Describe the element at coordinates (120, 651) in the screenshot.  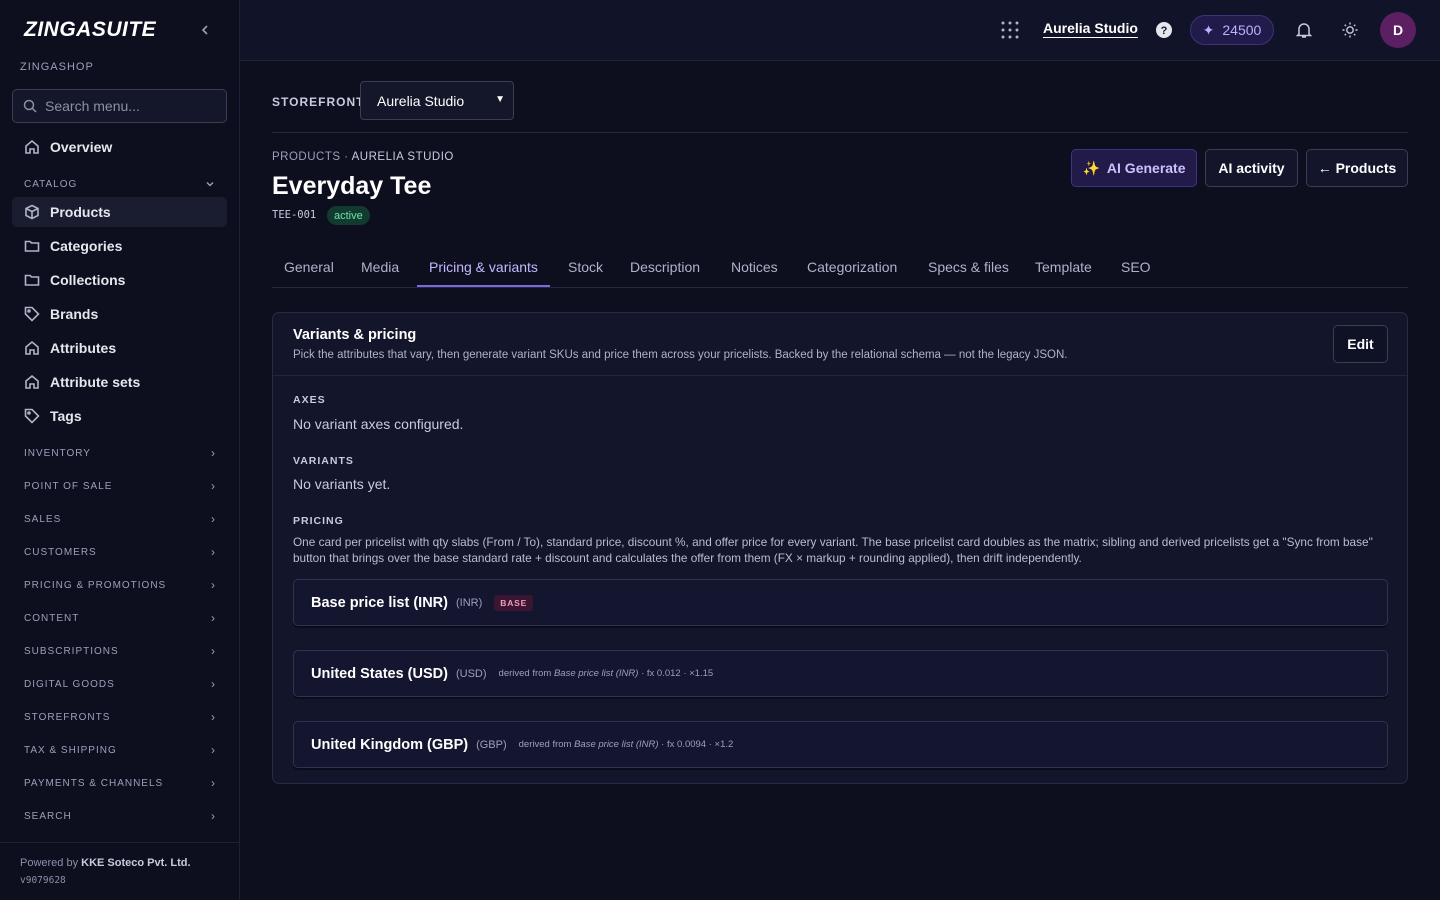
I see `section-subscriptions: SUBSCRIPTIONS ›` at that location.